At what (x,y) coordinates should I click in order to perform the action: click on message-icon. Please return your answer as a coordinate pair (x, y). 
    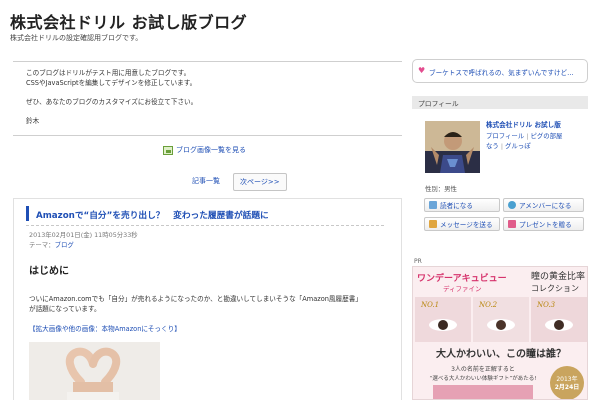
    Looking at the image, I should click on (433, 224).